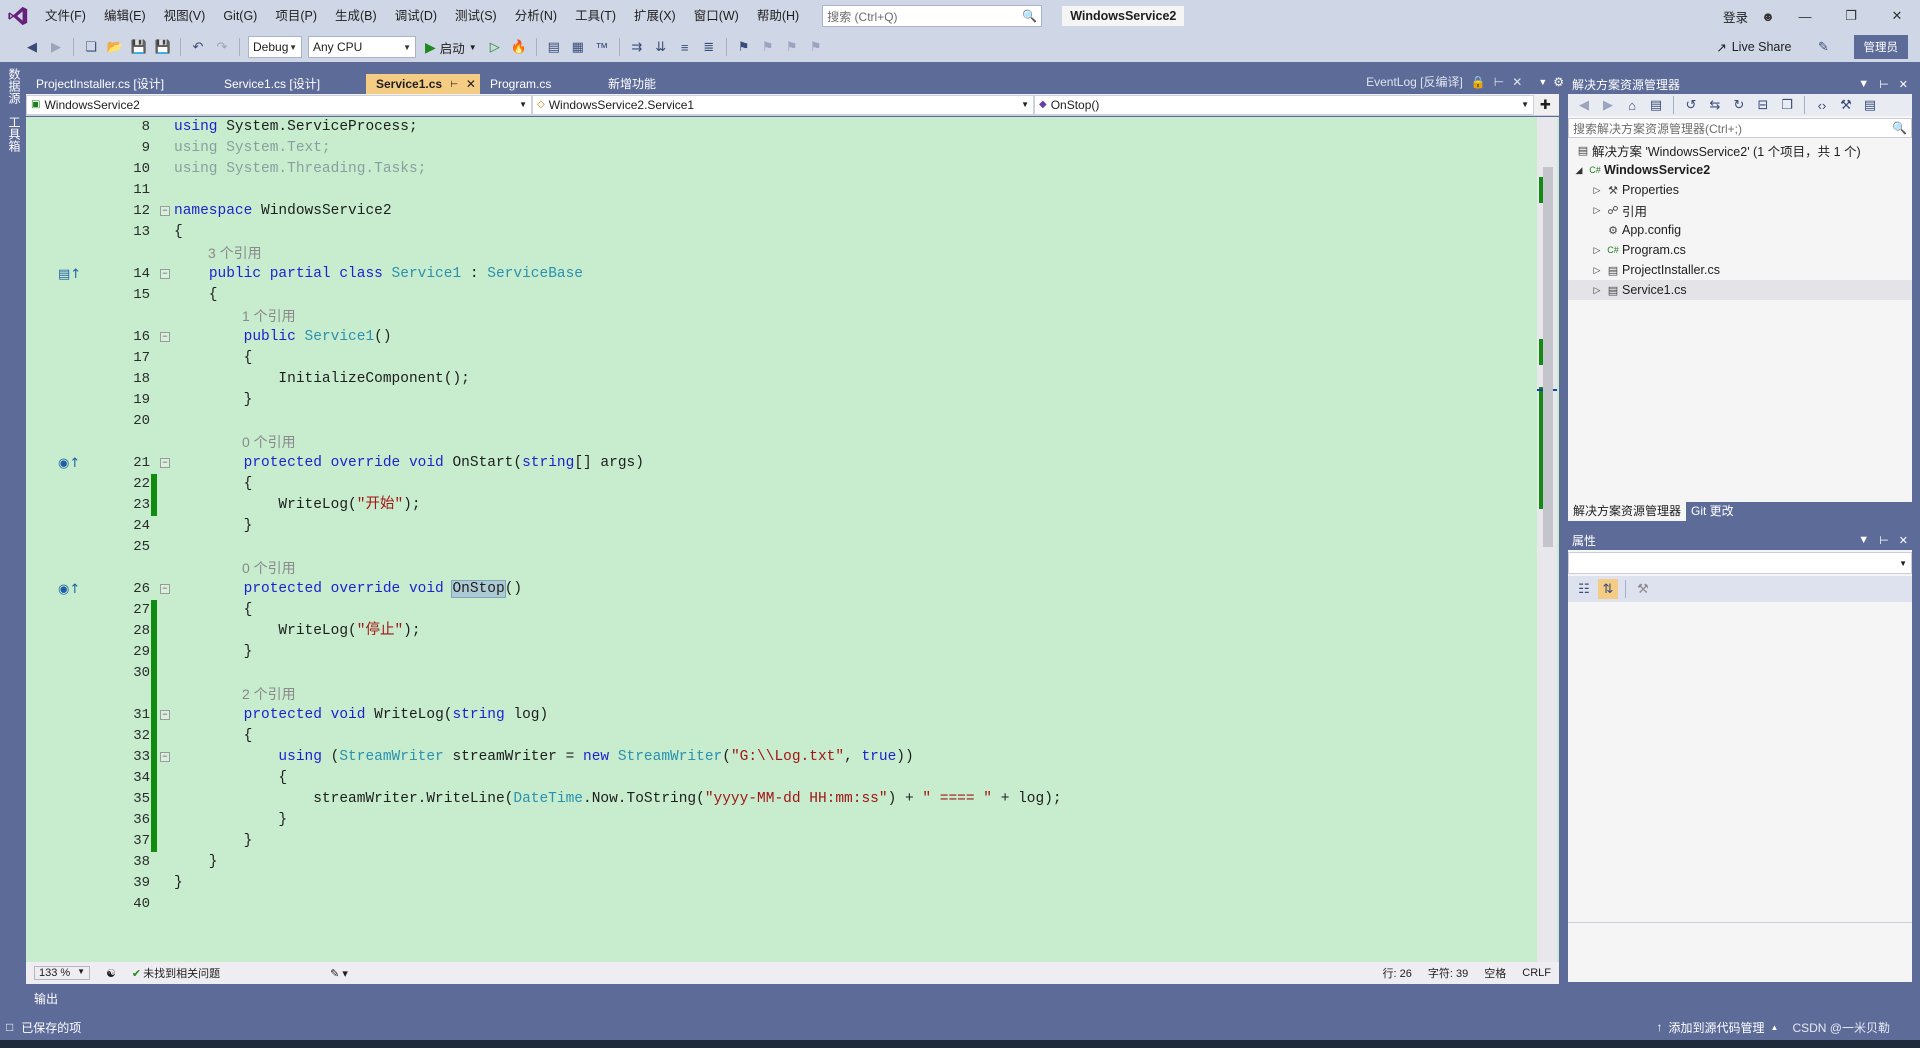 This screenshot has height=1048, width=1920. Describe the element at coordinates (9, 1027) in the screenshot. I see `notification-icon: □` at that location.